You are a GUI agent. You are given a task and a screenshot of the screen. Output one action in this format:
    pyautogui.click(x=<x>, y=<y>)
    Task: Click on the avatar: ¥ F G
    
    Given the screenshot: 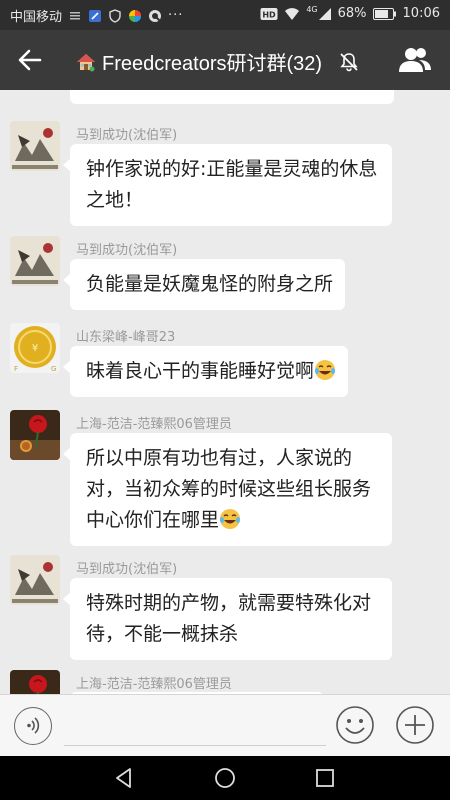 What is the action you would take?
    pyautogui.click(x=35, y=348)
    